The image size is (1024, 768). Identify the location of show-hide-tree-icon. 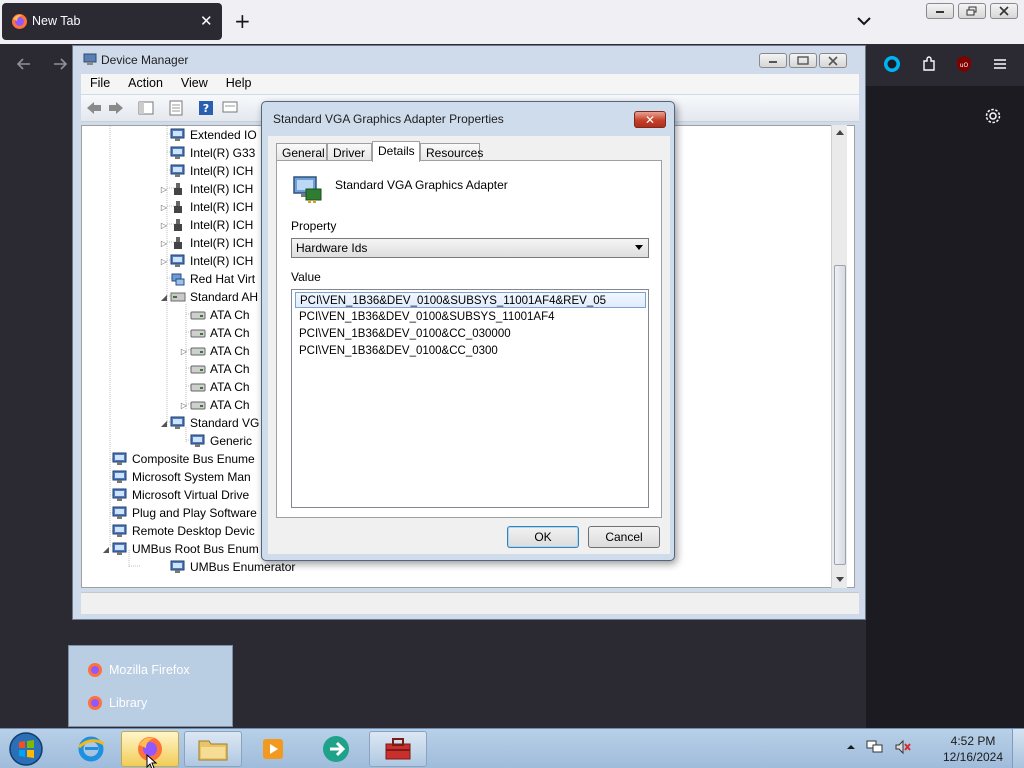
(146, 108).